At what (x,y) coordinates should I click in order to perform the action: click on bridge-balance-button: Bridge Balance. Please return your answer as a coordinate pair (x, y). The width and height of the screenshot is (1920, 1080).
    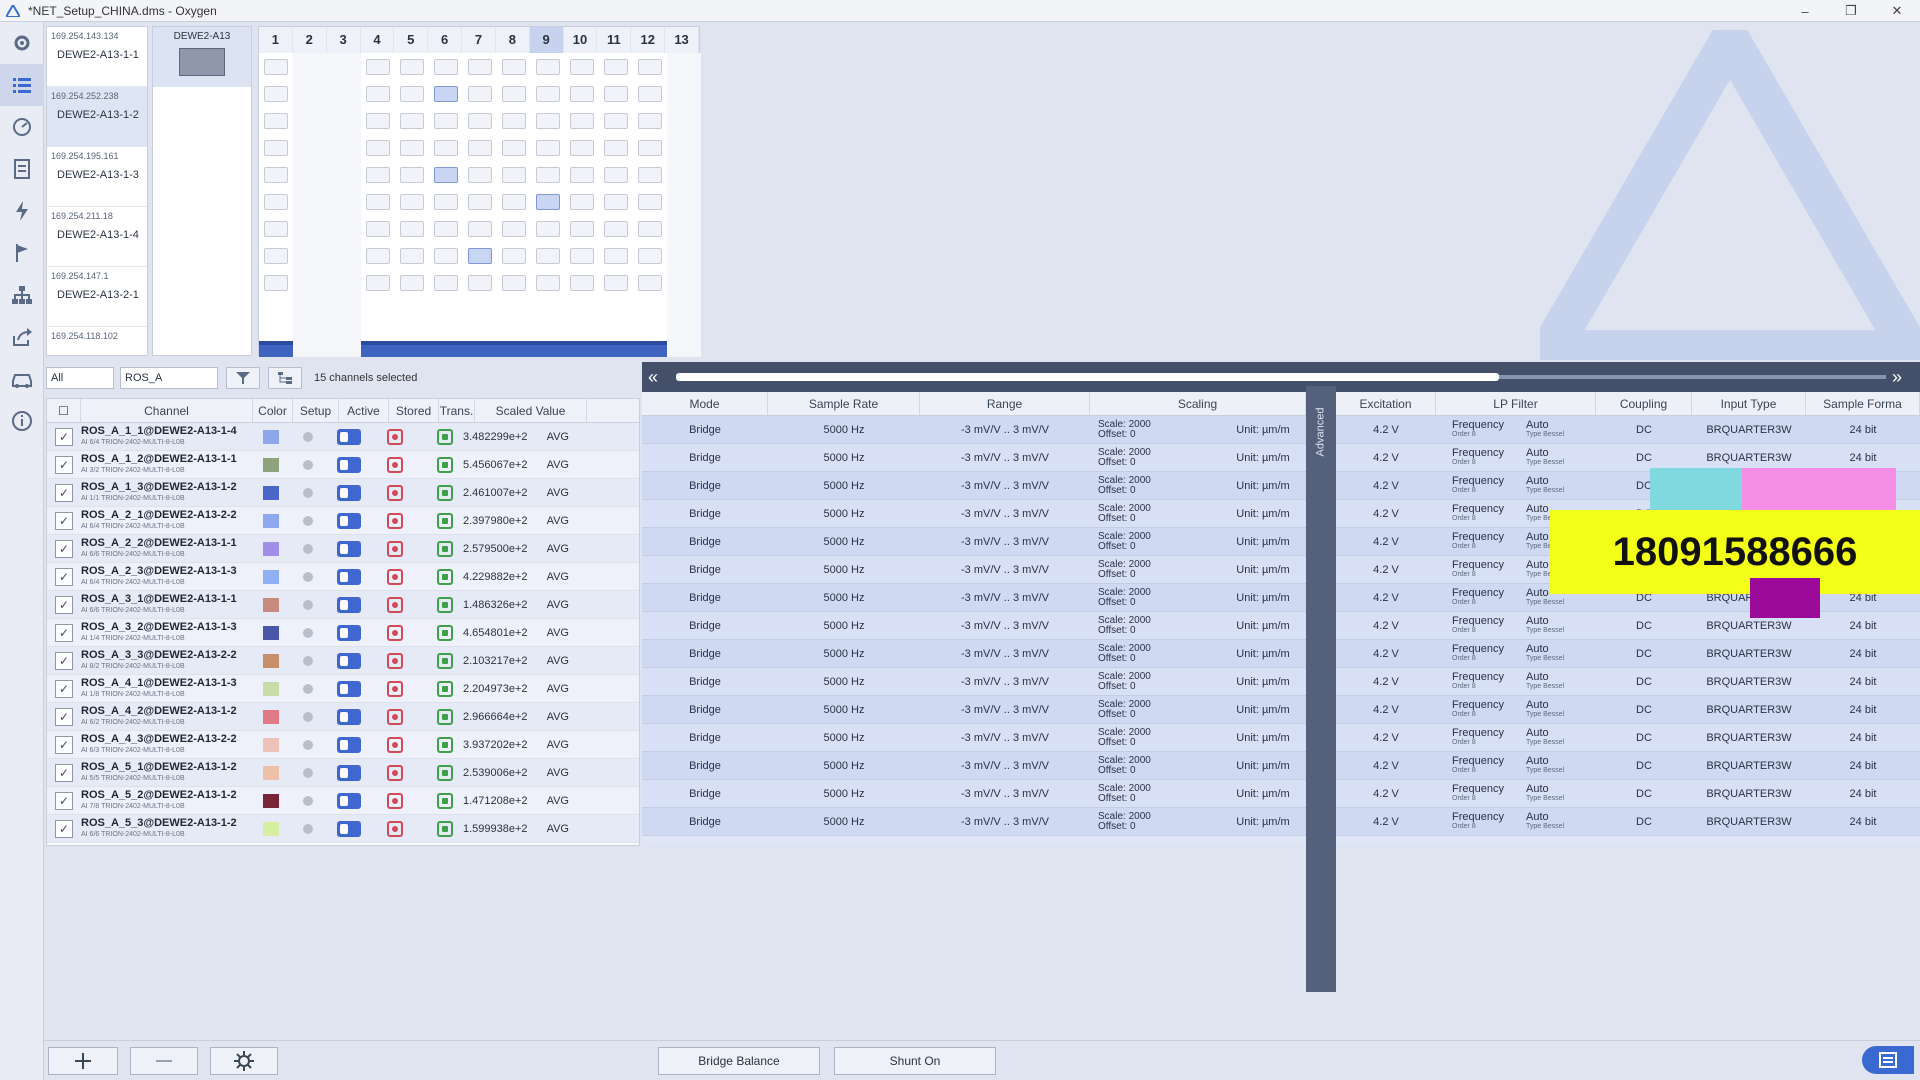
    Looking at the image, I should click on (739, 1061).